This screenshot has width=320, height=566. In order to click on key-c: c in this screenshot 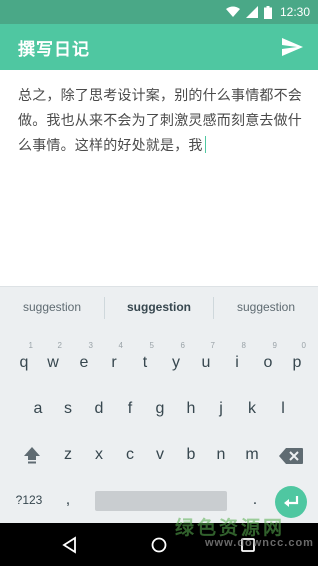, I will do `click(130, 455)`.